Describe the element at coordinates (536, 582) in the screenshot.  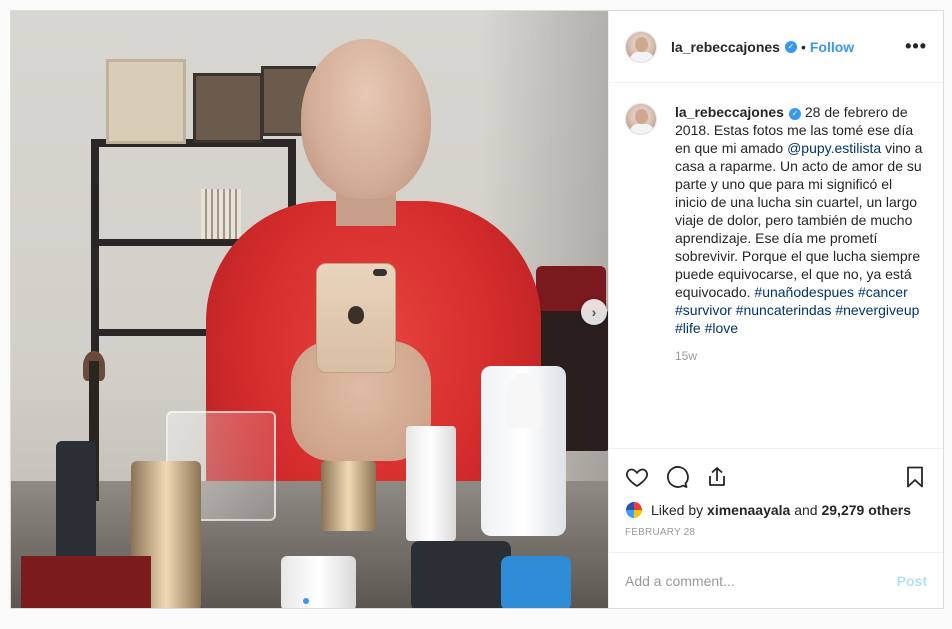
I see `photo-blue-cap` at that location.